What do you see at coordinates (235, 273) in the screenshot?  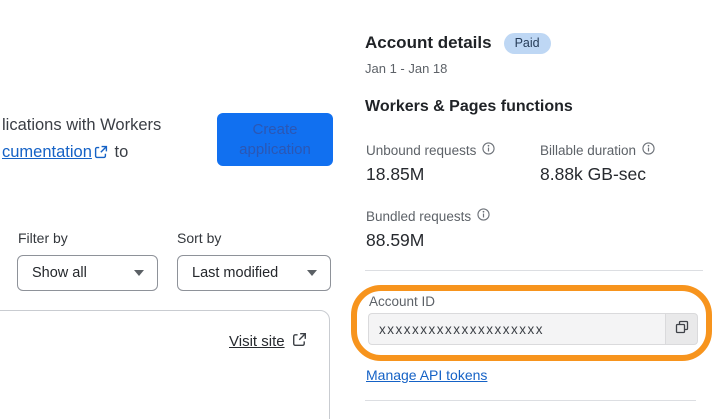 I see `sort-select-value: Last modified` at bounding box center [235, 273].